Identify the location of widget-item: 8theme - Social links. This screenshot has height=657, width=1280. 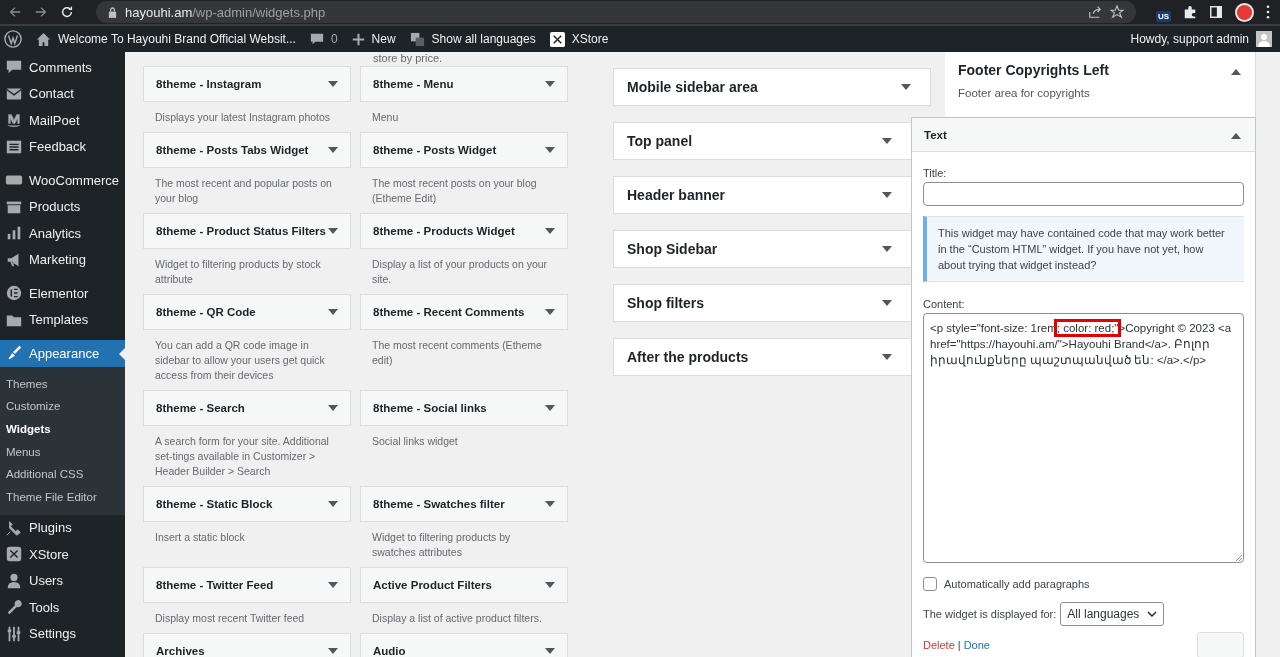
(464, 408).